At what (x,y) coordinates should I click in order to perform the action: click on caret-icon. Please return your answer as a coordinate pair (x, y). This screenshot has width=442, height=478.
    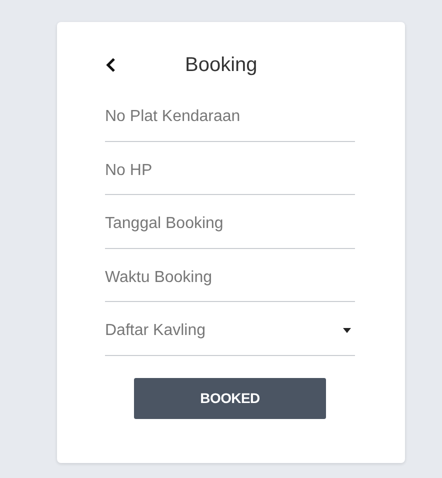
    Looking at the image, I should click on (347, 331).